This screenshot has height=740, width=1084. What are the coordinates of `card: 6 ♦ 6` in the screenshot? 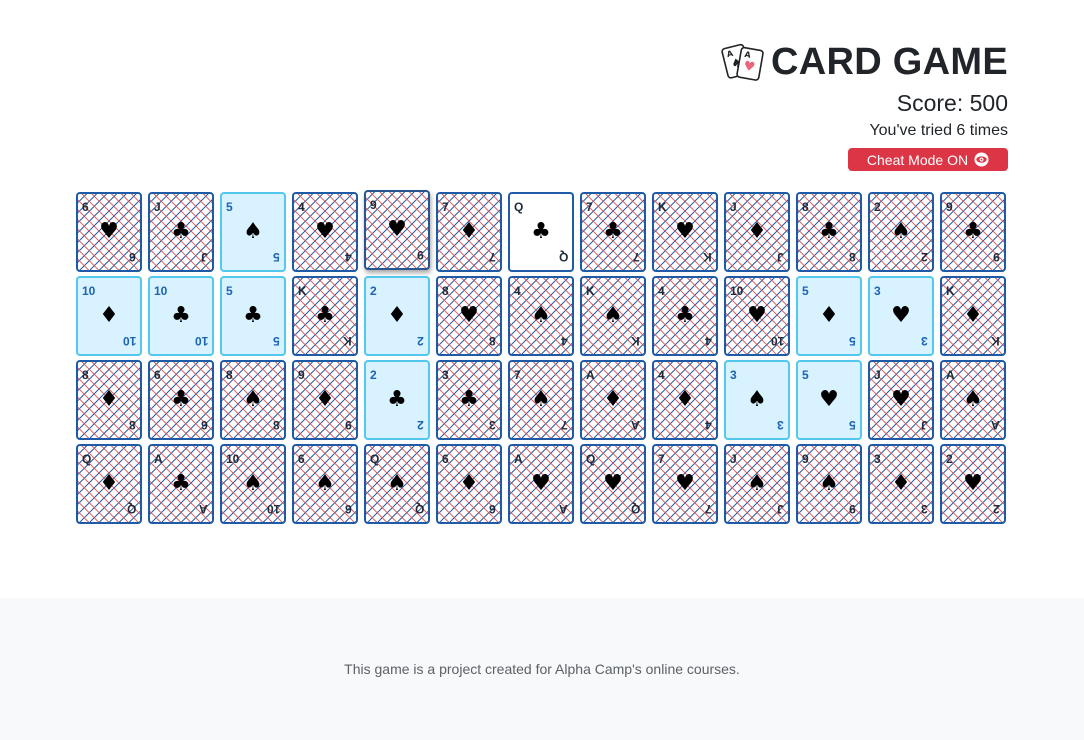 It's located at (469, 484).